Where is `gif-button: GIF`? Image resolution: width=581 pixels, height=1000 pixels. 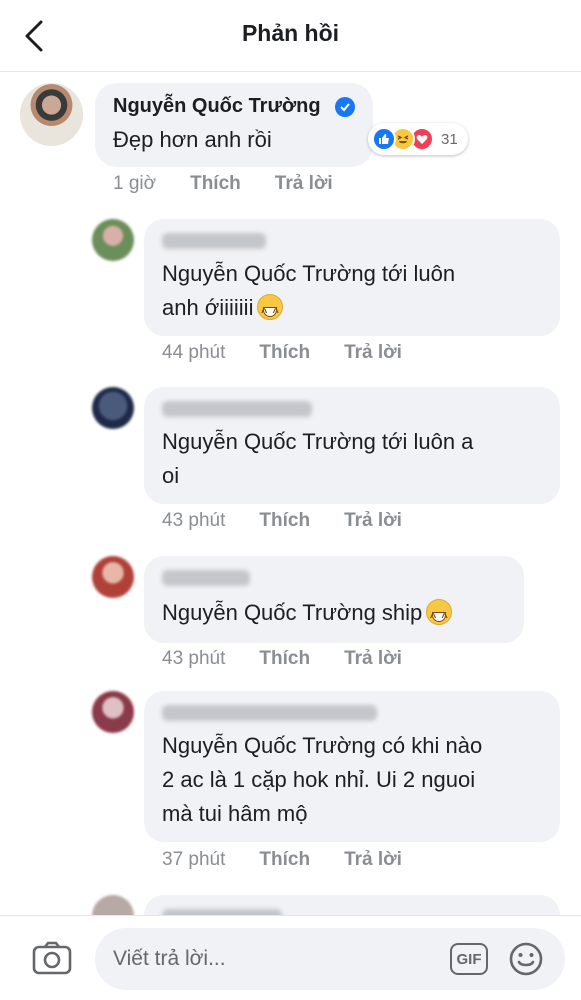
gif-button: GIF is located at coordinates (469, 959).